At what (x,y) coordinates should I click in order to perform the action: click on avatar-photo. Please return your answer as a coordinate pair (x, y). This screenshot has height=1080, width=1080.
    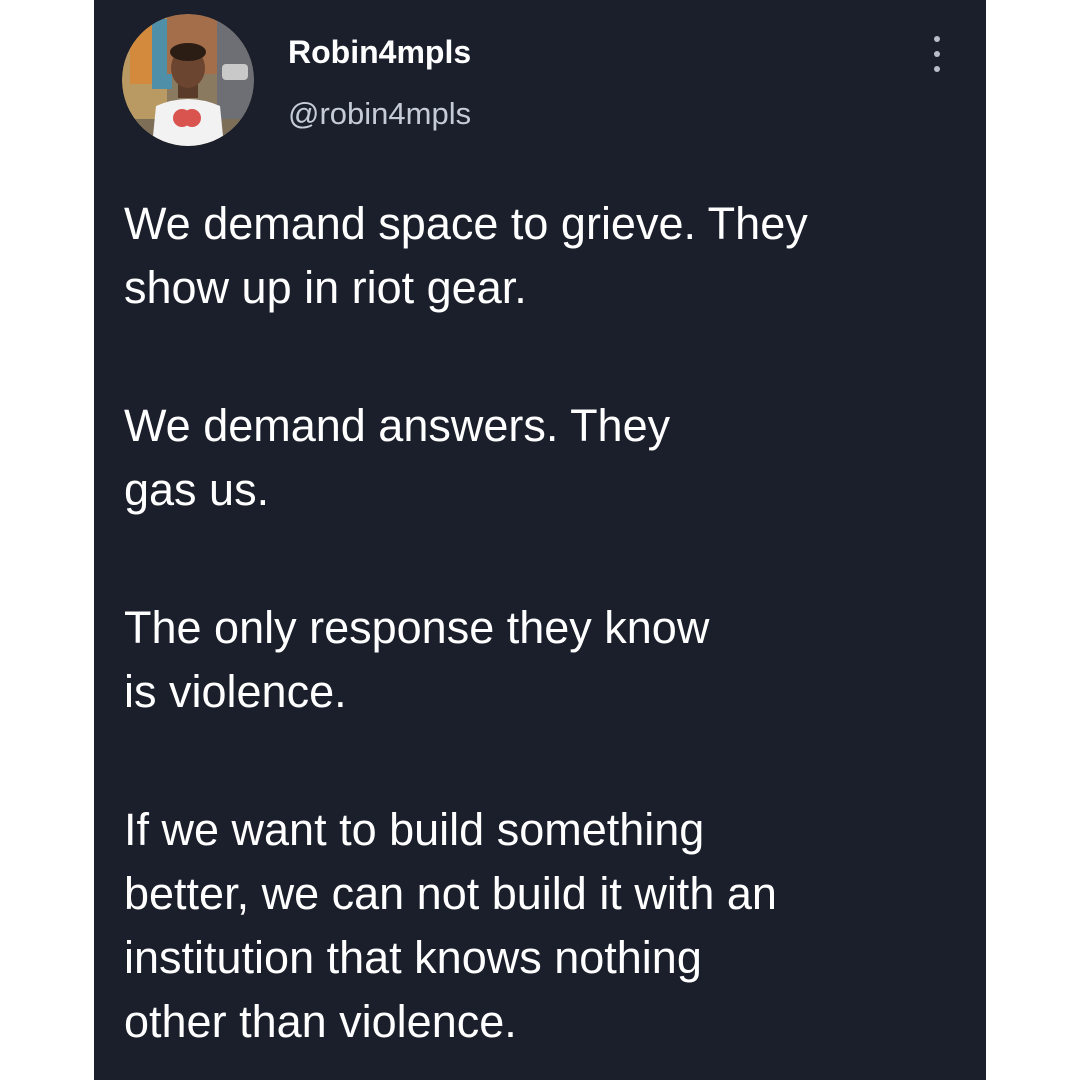
    Looking at the image, I should click on (188, 80).